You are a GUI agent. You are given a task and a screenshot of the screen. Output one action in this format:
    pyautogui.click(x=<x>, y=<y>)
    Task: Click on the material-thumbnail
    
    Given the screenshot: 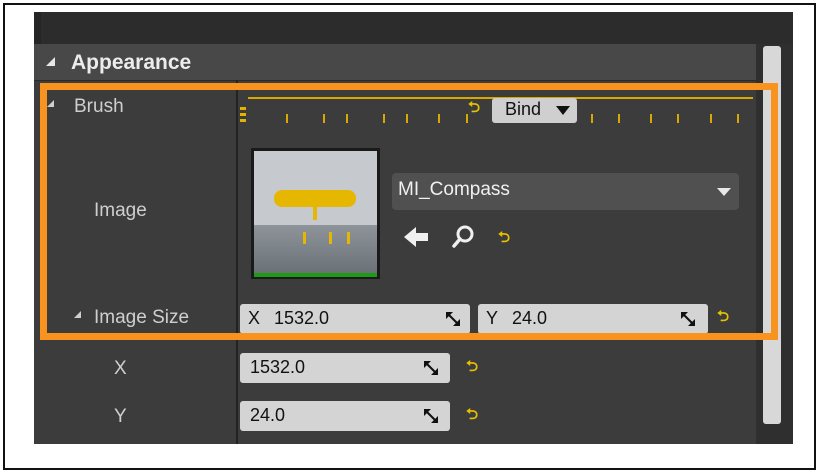 What is the action you would take?
    pyautogui.click(x=315, y=213)
    